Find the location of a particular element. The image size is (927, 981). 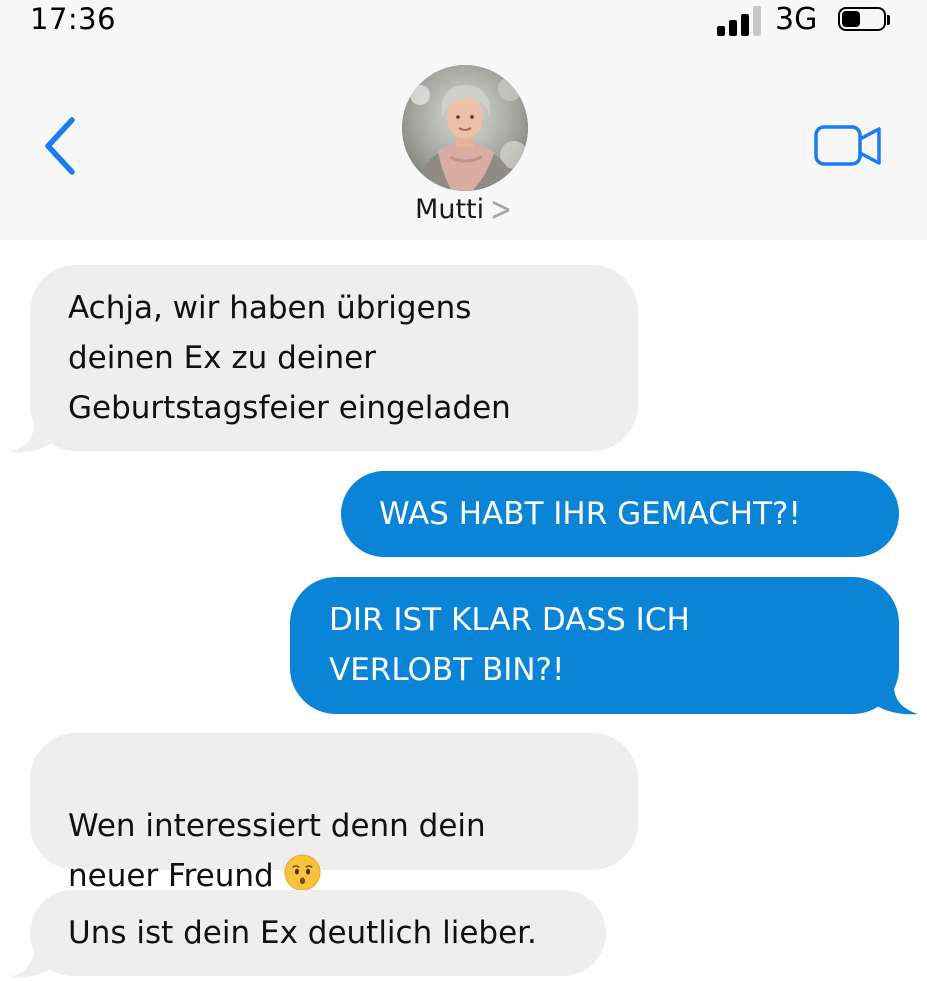

contact-name: Mutti is located at coordinates (450, 209).